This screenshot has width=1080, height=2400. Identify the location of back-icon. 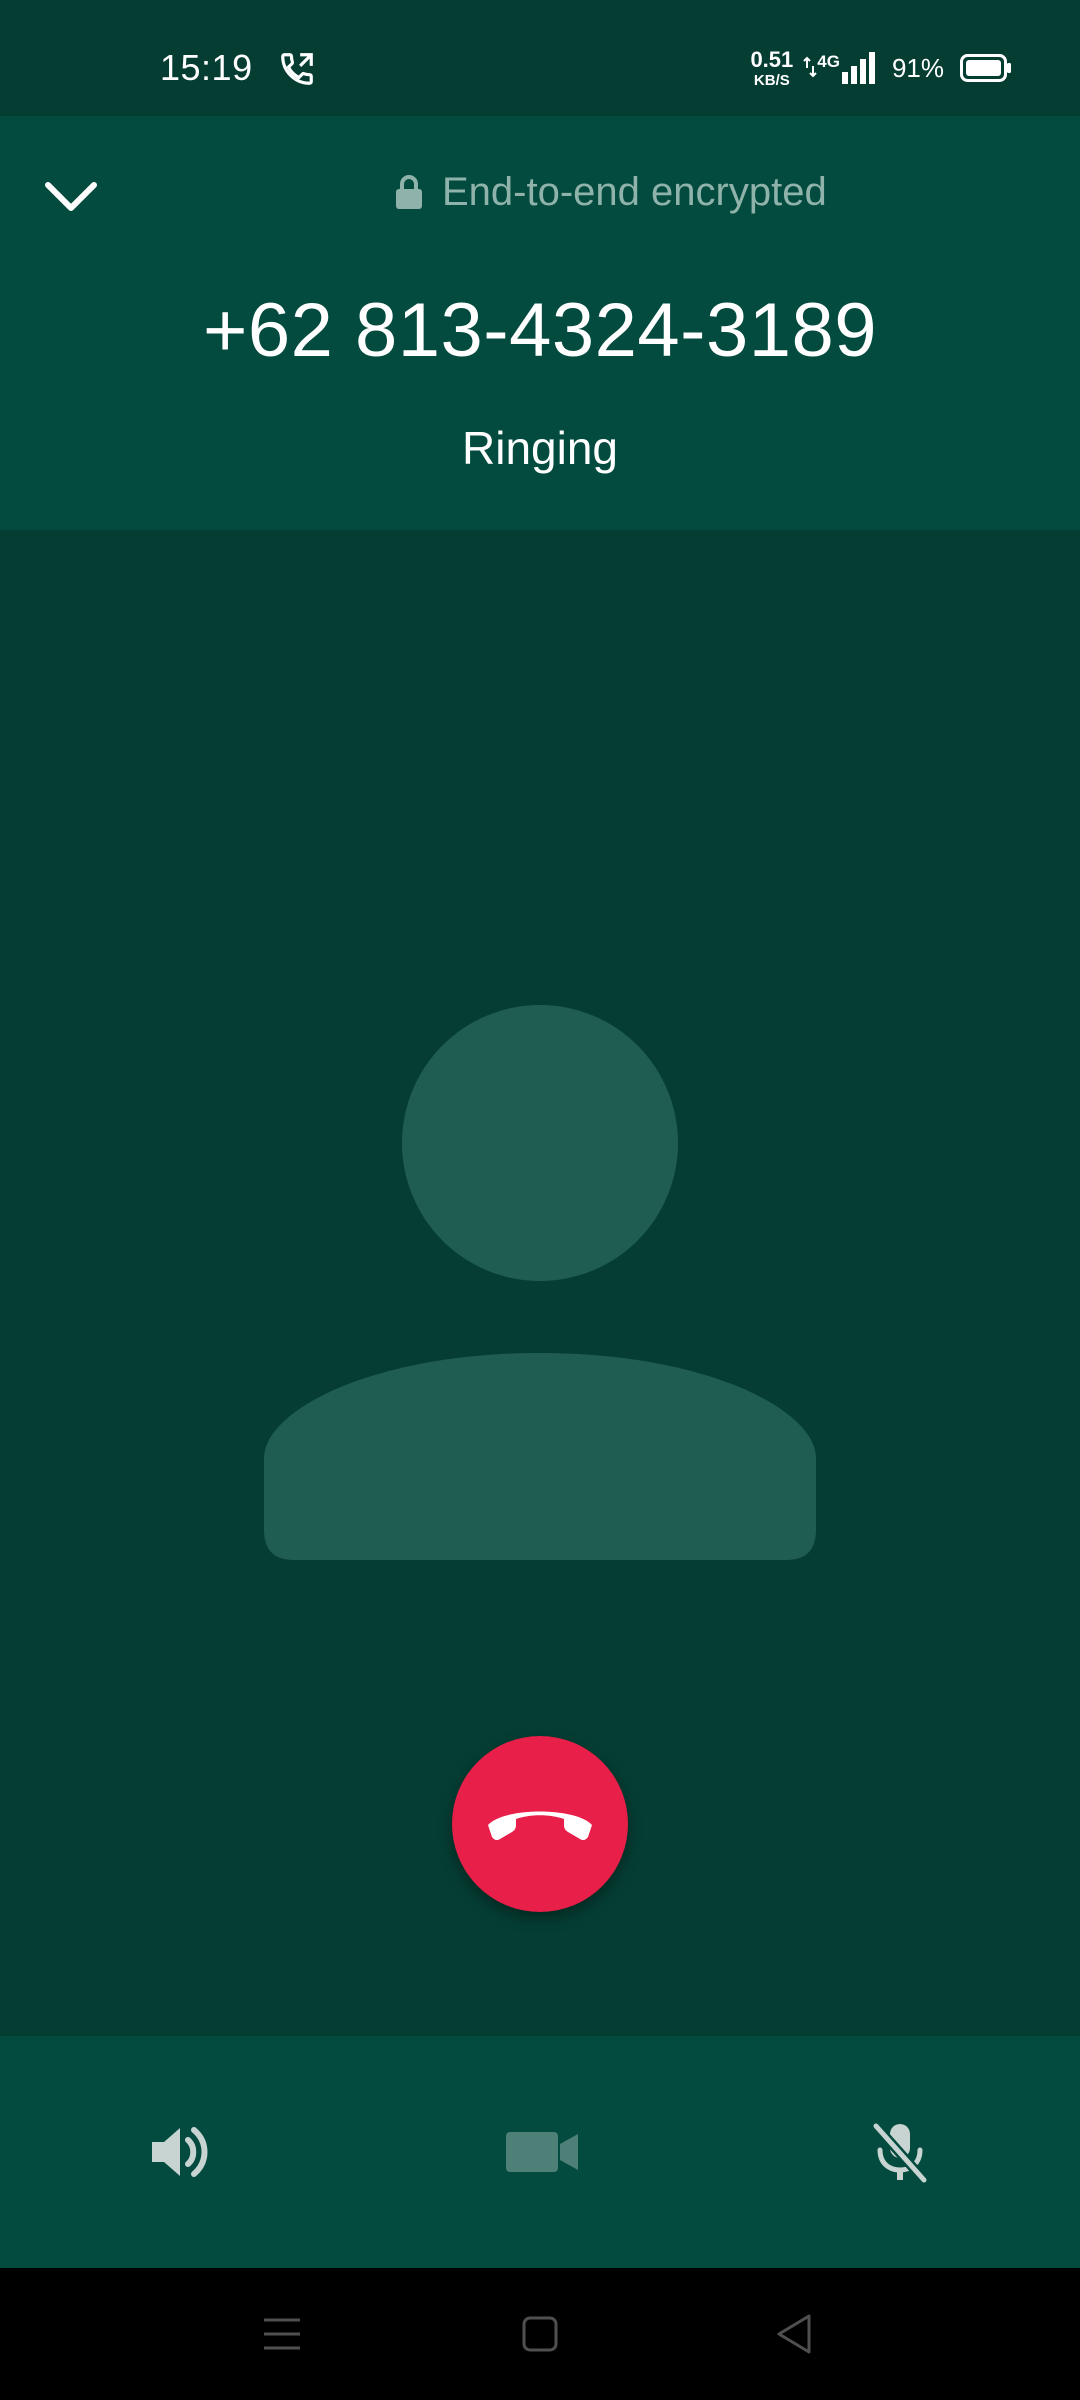
(794, 2334).